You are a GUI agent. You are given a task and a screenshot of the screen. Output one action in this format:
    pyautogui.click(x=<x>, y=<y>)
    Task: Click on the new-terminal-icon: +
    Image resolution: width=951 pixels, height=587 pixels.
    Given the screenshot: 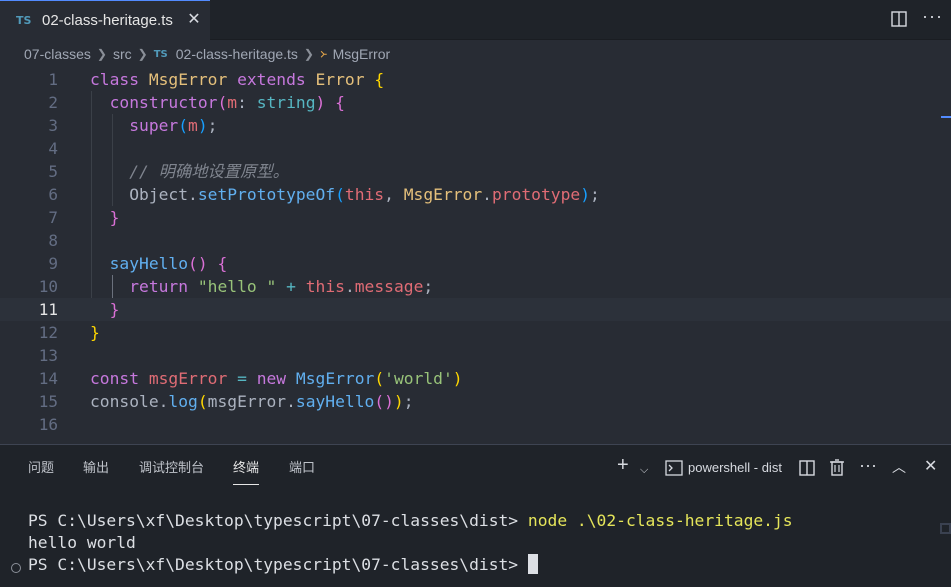 What is the action you would take?
    pyautogui.click(x=623, y=465)
    